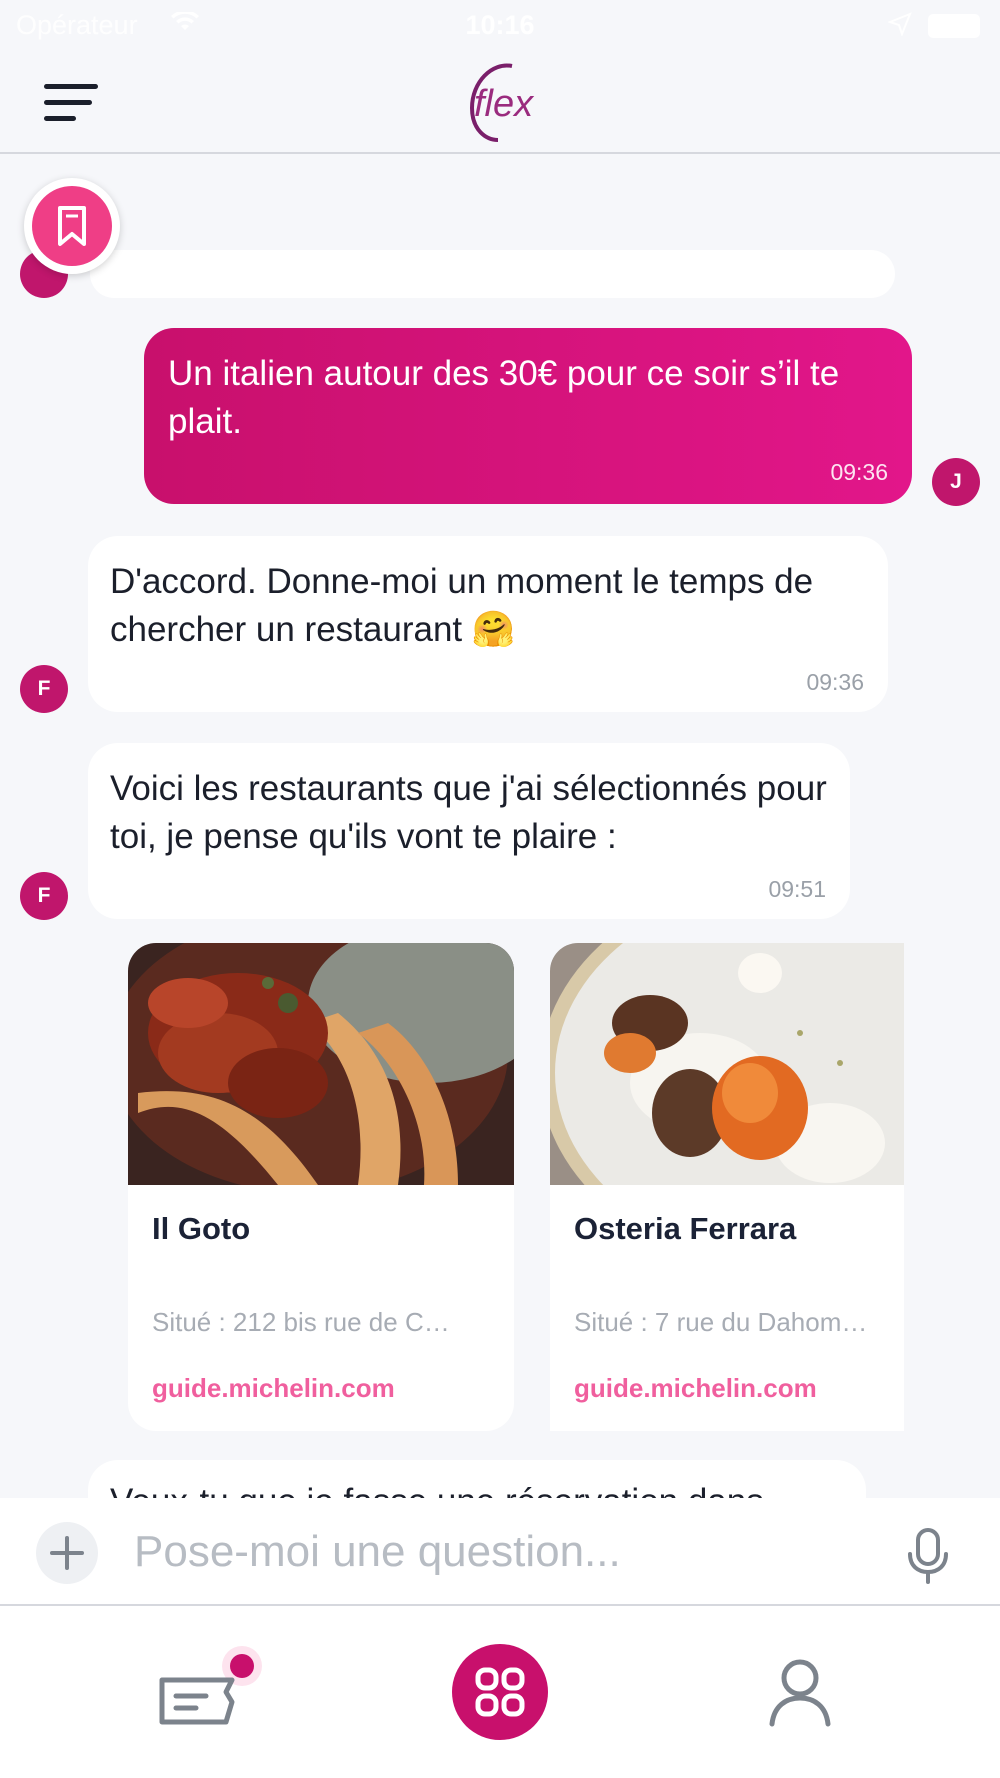 This screenshot has width=1000, height=1778. I want to click on plated-dessert-photo, so click(727, 1064).